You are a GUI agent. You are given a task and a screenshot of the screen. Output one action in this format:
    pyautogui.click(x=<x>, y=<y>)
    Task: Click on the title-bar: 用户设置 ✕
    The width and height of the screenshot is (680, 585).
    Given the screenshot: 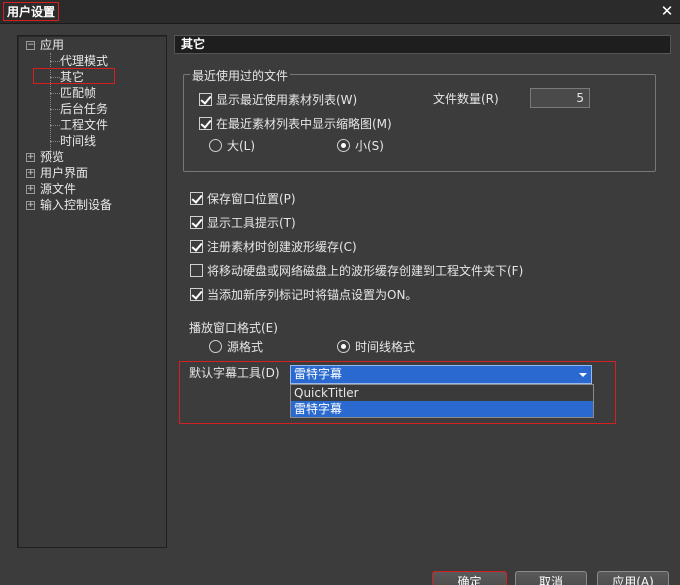 What is the action you would take?
    pyautogui.click(x=340, y=12)
    